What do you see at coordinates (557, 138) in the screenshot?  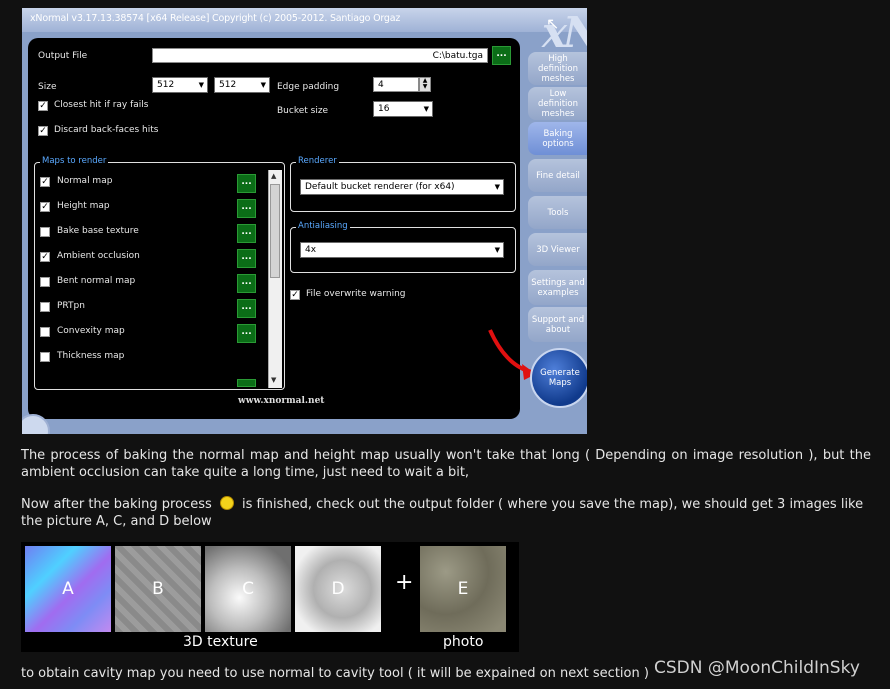 I see `tab-baking-options: Baking options` at bounding box center [557, 138].